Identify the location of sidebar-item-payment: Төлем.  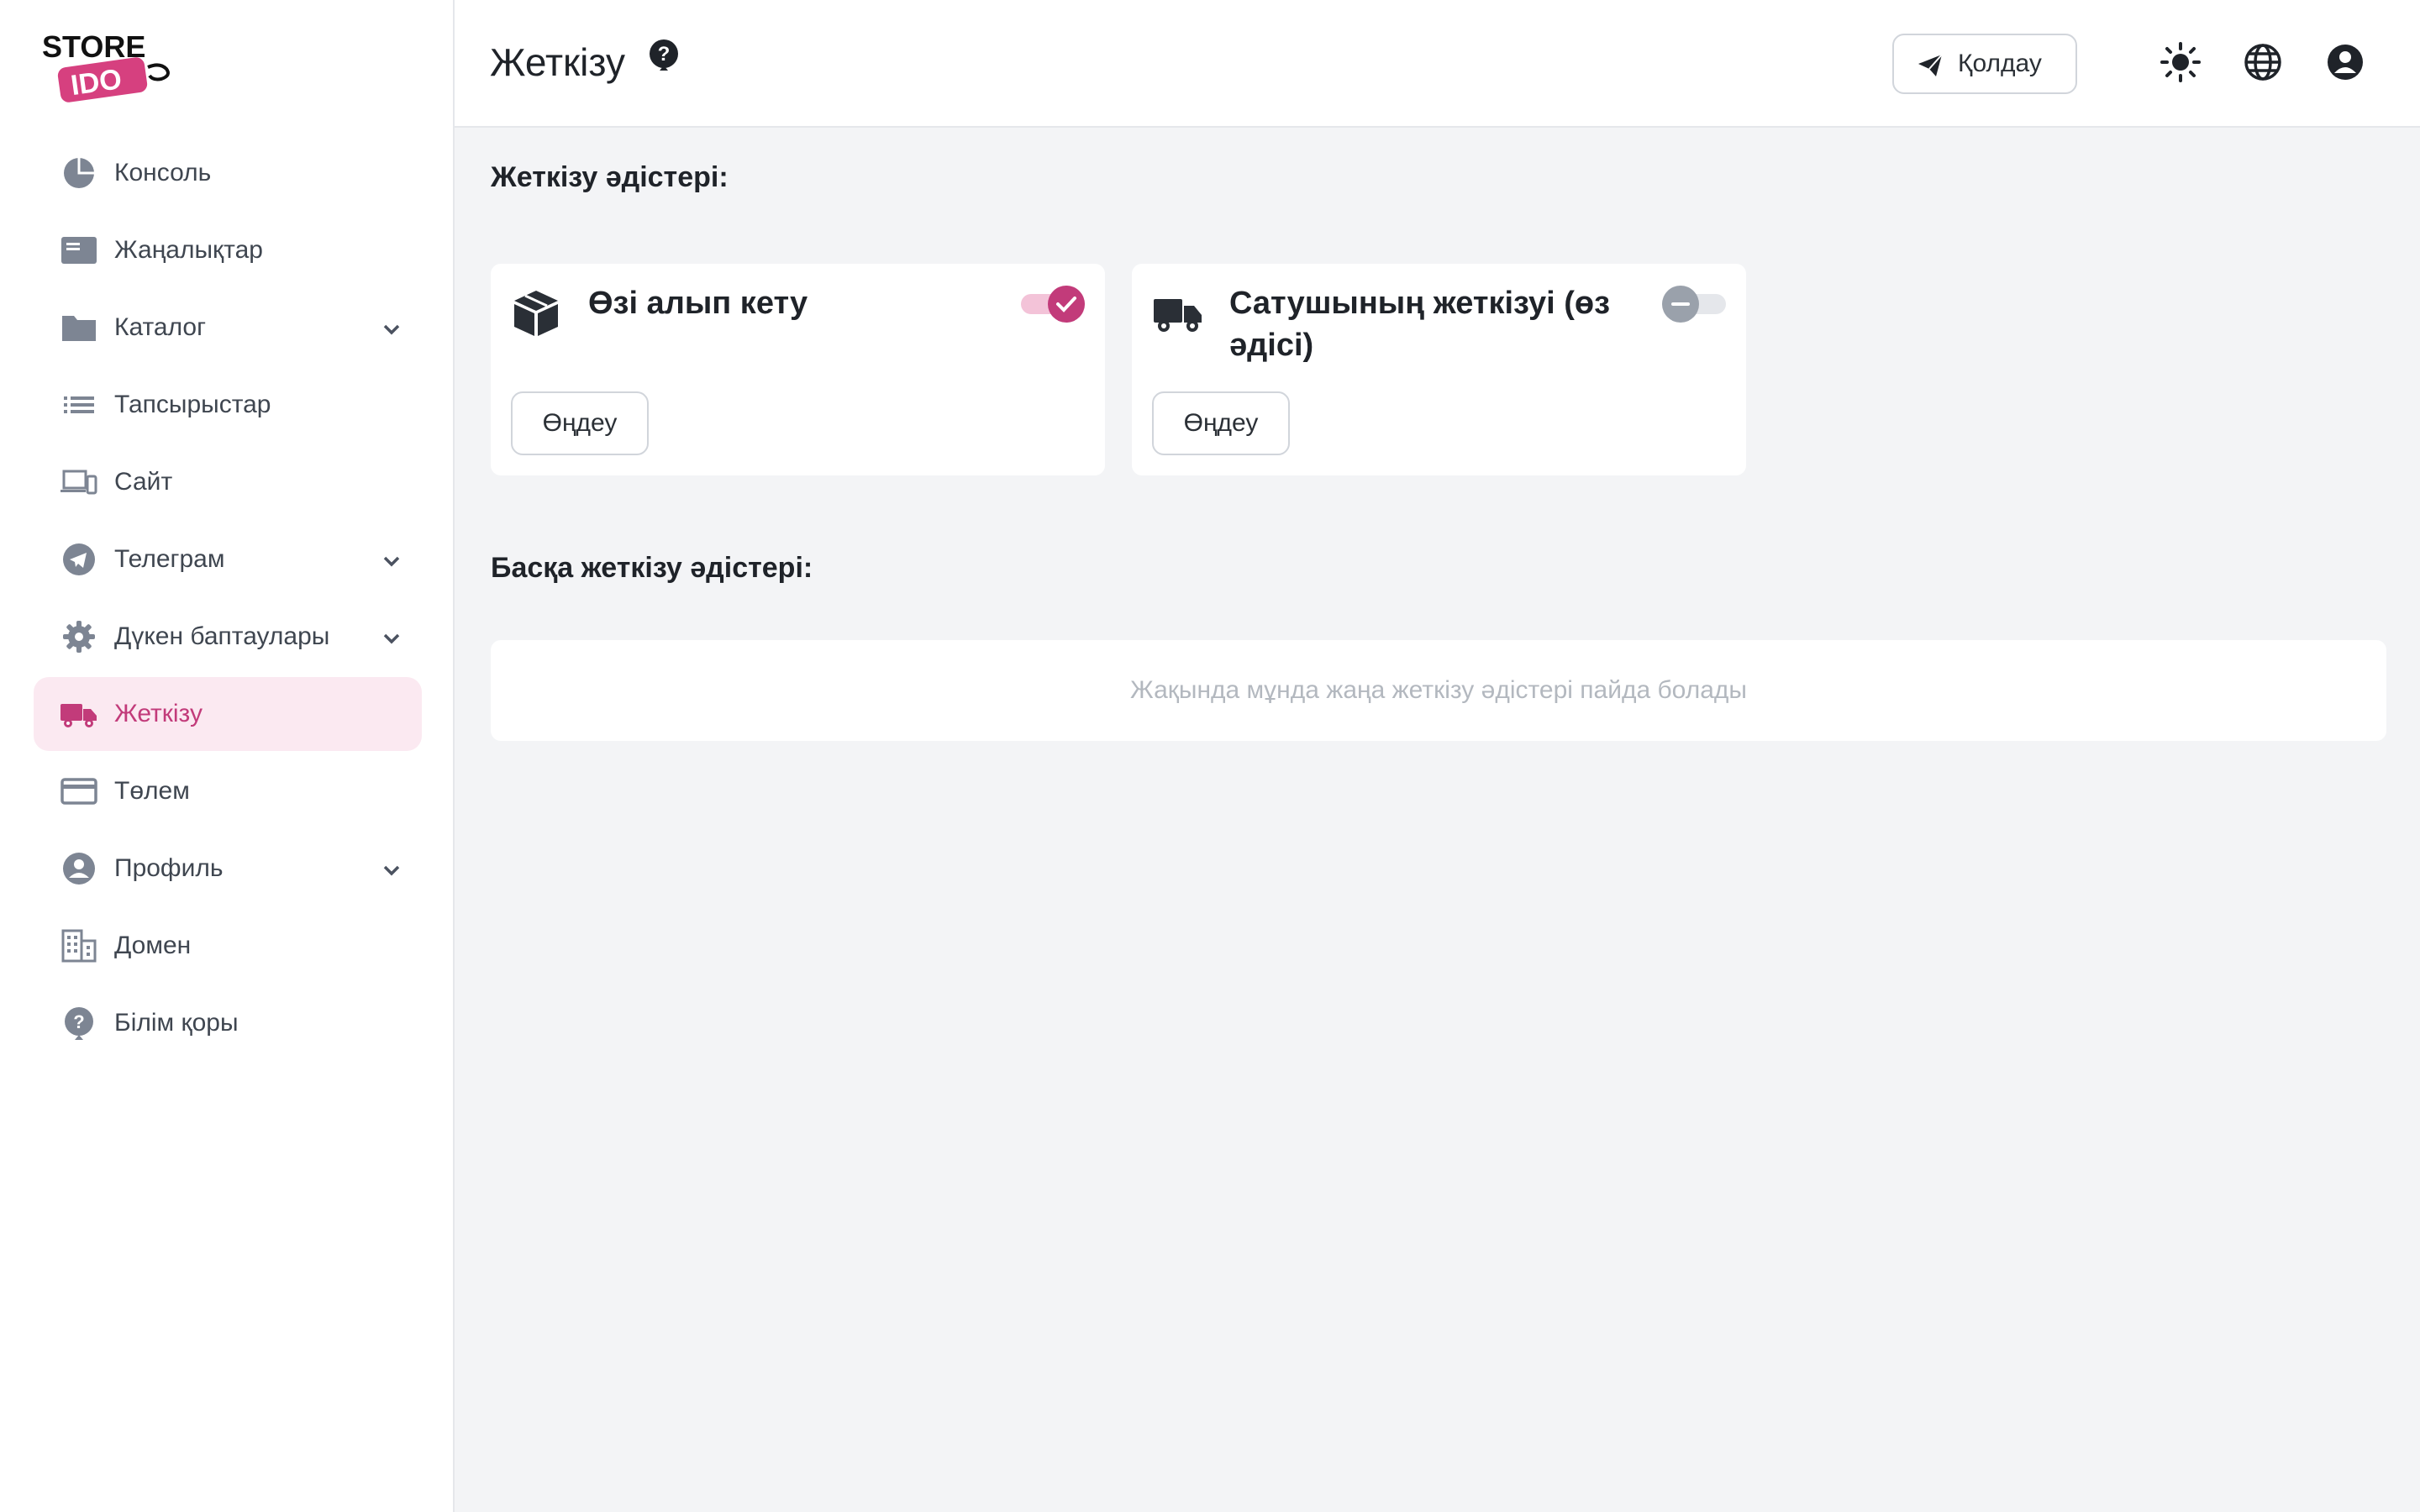
(228, 791).